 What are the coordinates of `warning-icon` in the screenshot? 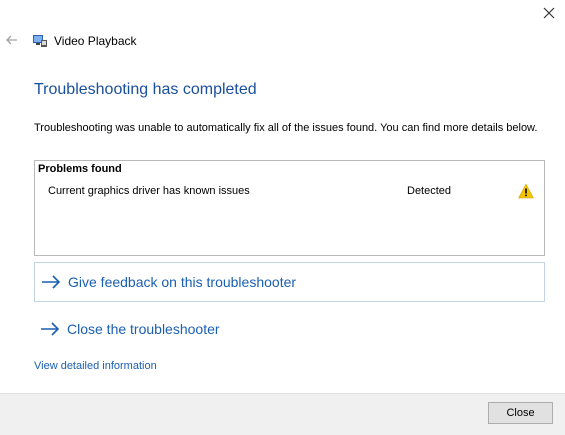 It's located at (526, 191).